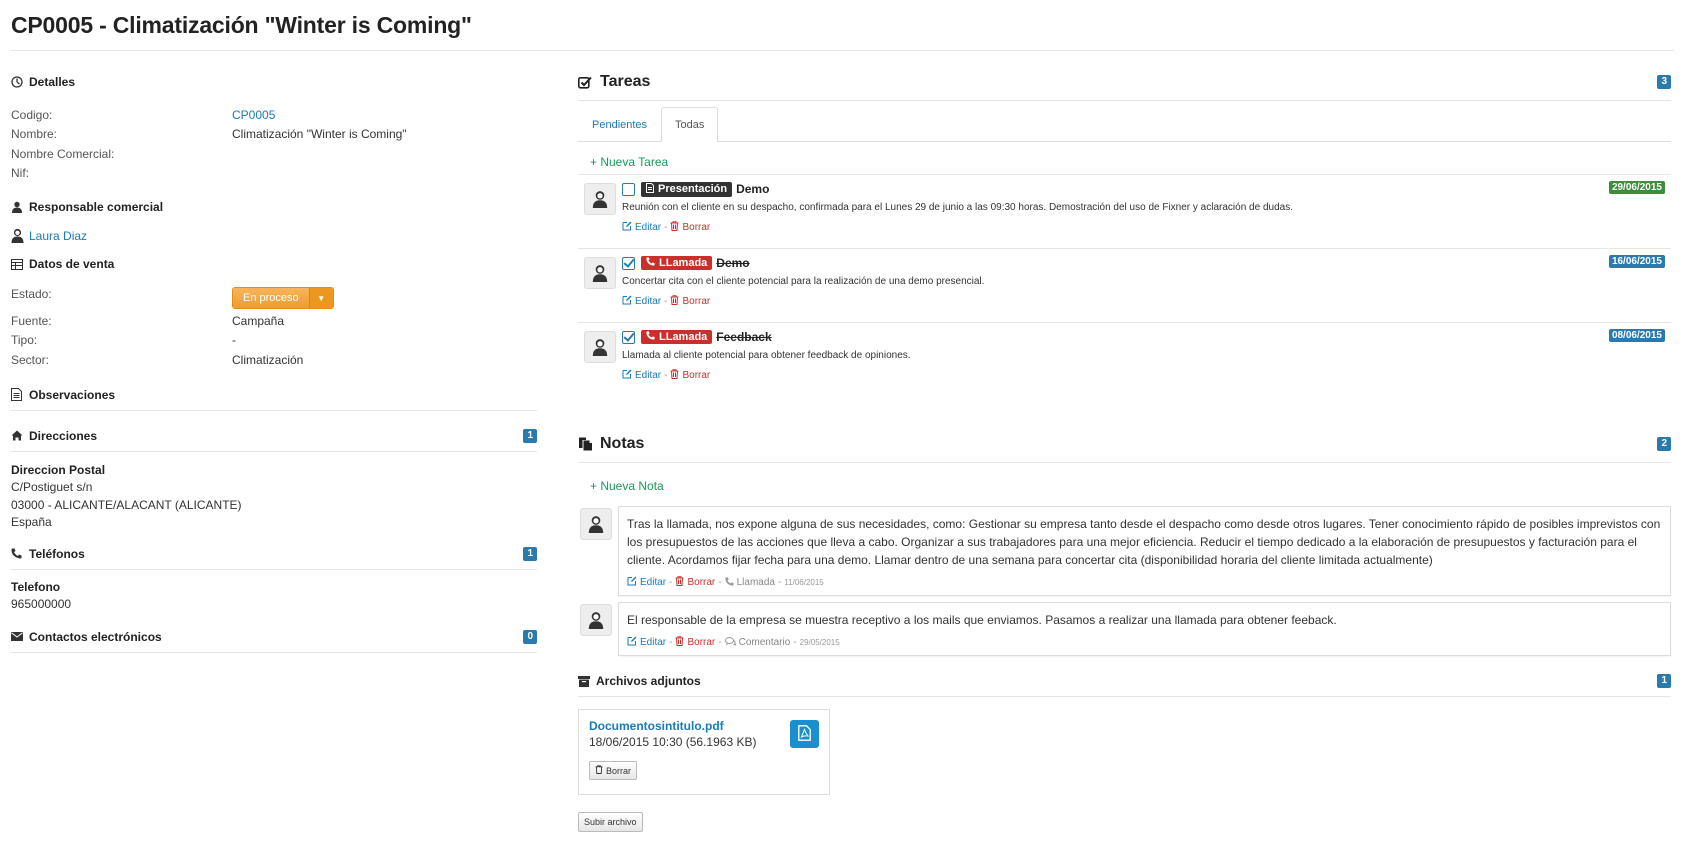  What do you see at coordinates (587, 681) in the screenshot?
I see `archive-icon` at bounding box center [587, 681].